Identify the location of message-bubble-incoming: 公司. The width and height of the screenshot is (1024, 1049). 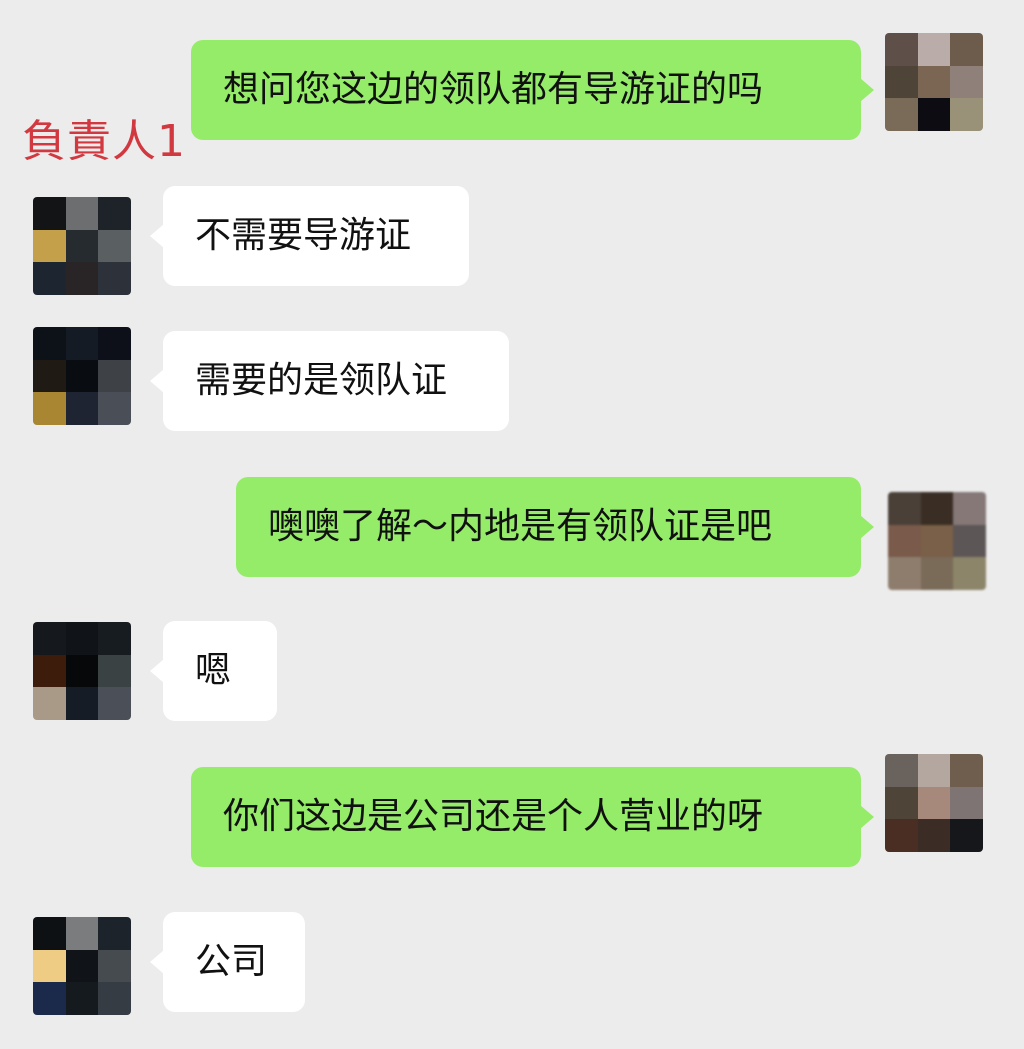
(227, 962).